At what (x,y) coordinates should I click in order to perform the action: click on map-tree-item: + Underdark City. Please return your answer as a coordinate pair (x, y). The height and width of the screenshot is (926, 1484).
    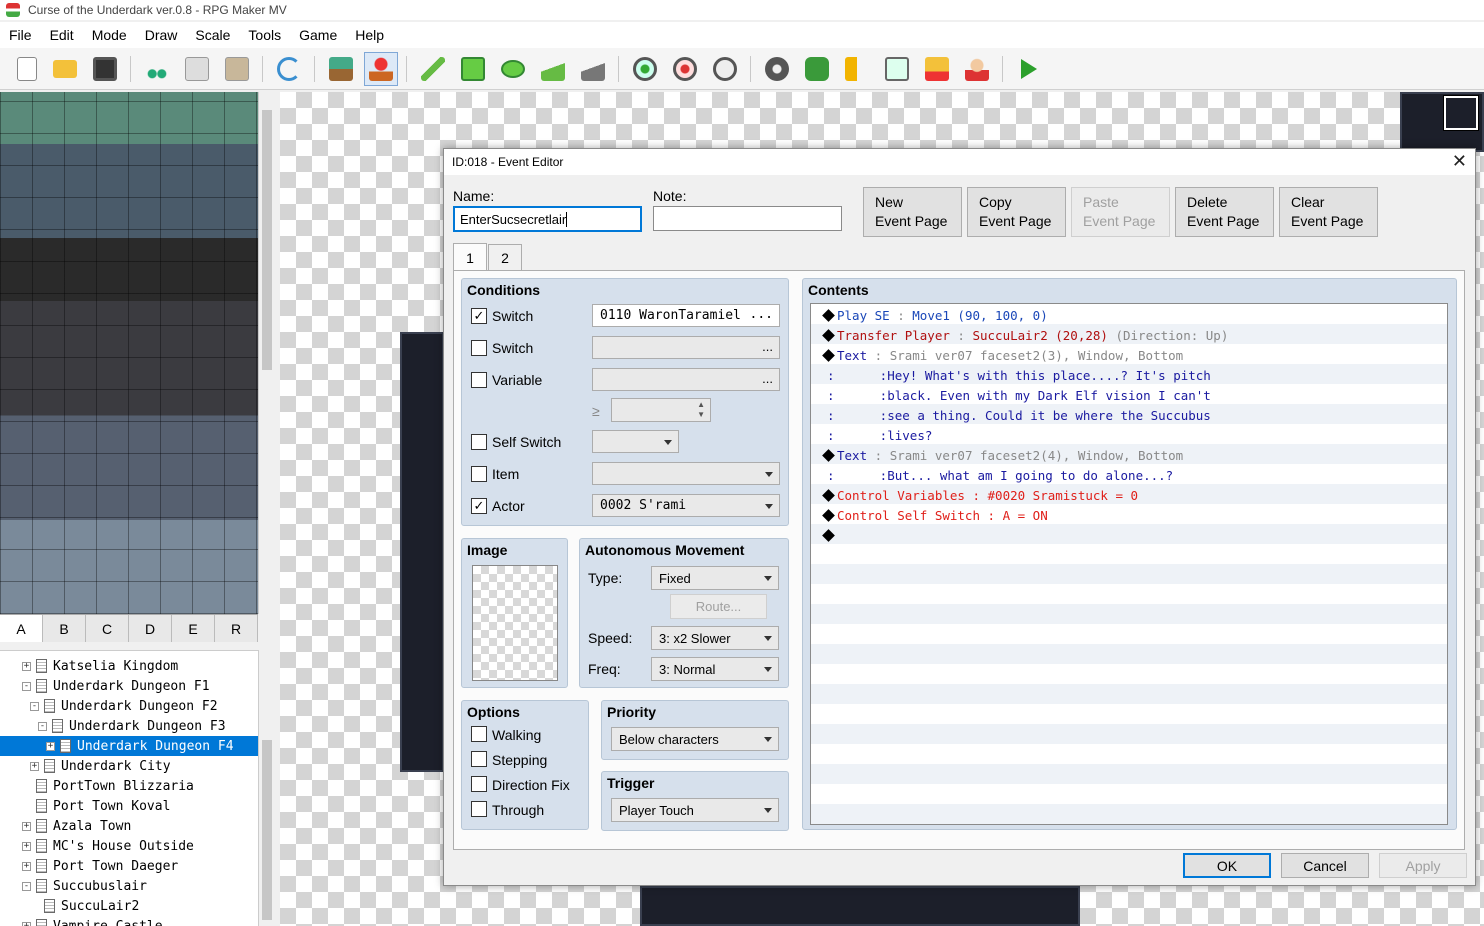
    Looking at the image, I should click on (129, 766).